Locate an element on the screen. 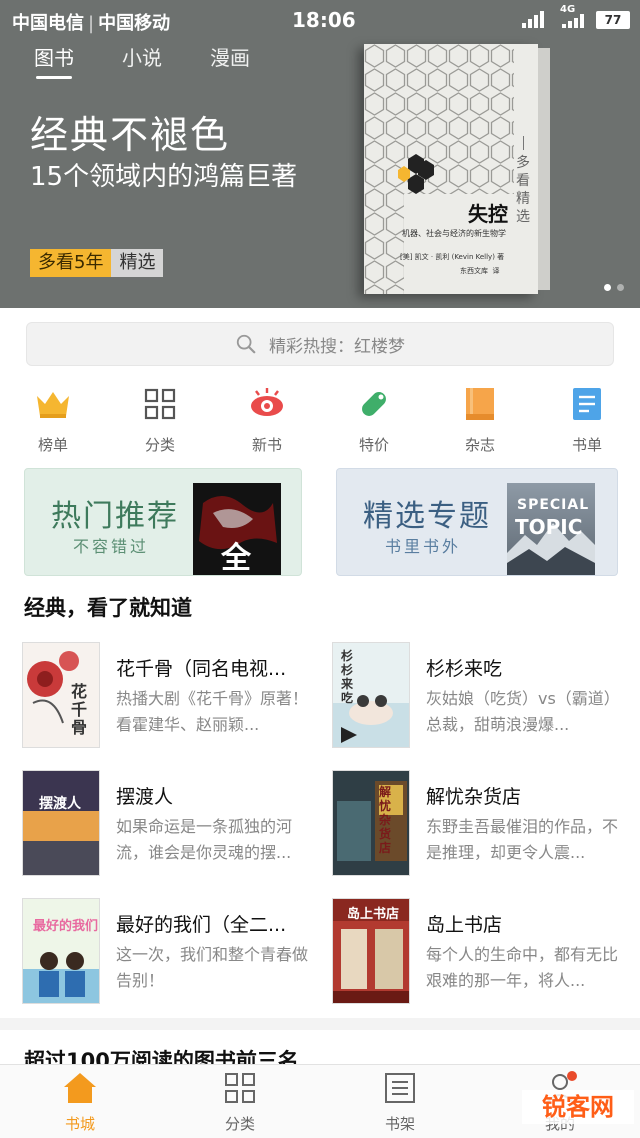  category-classify: 分类 is located at coordinates (160, 419).